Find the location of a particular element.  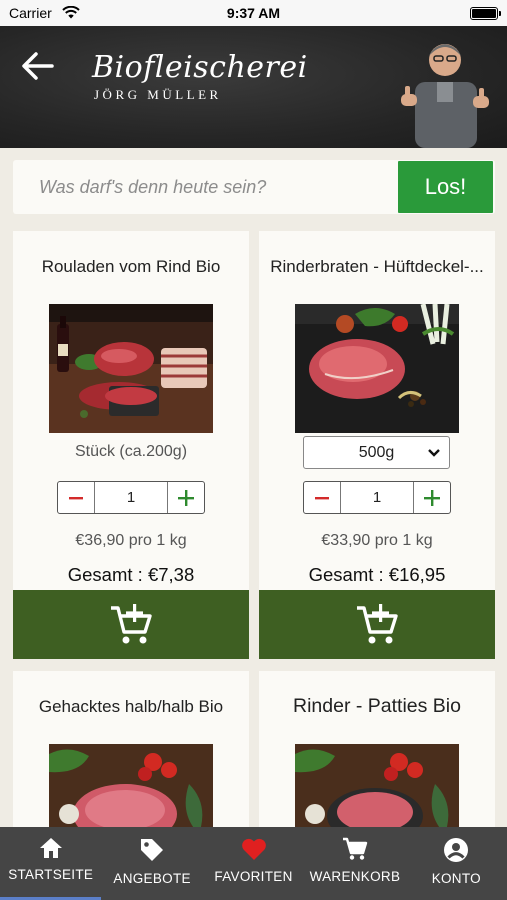

status-time: 9:37 AM is located at coordinates (253, 13).